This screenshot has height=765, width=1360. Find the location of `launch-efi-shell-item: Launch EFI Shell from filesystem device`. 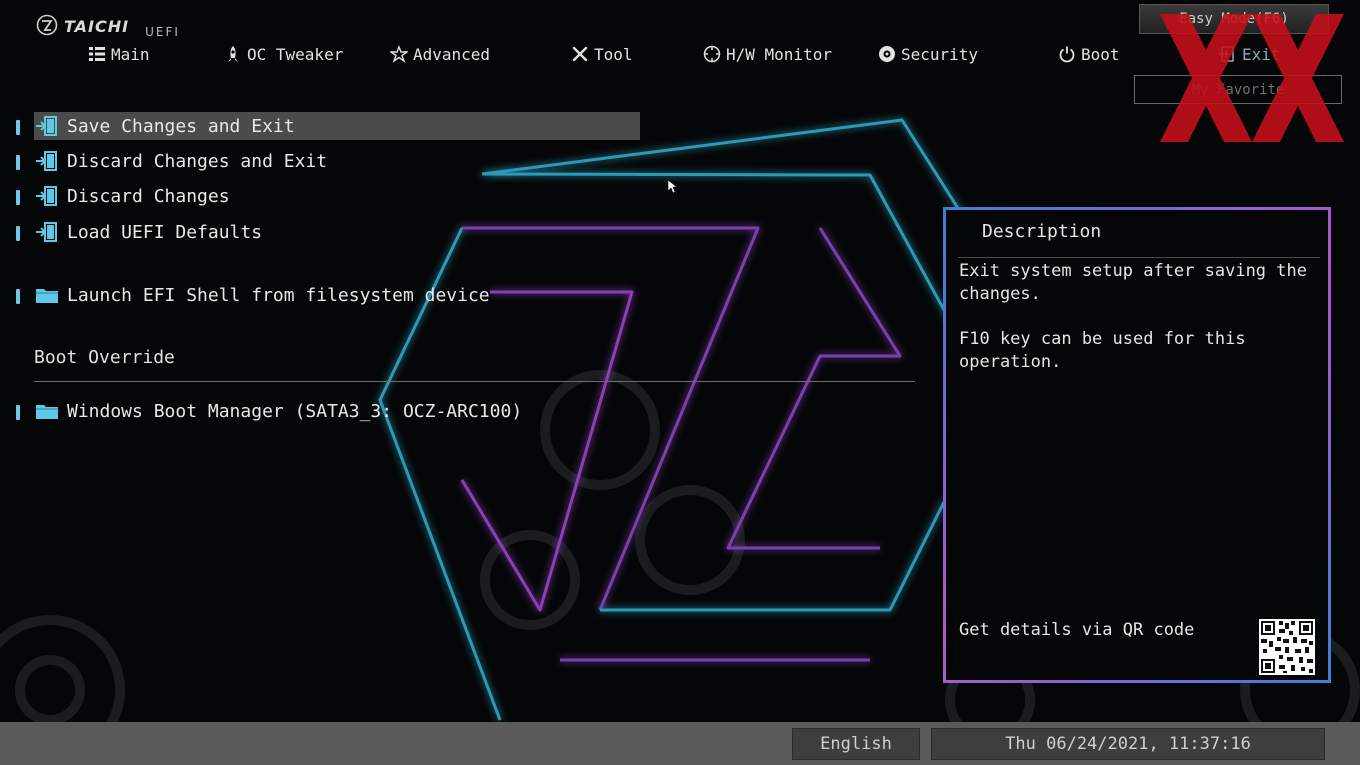

launch-efi-shell-item: Launch EFI Shell from filesystem device is located at coordinates (262, 295).